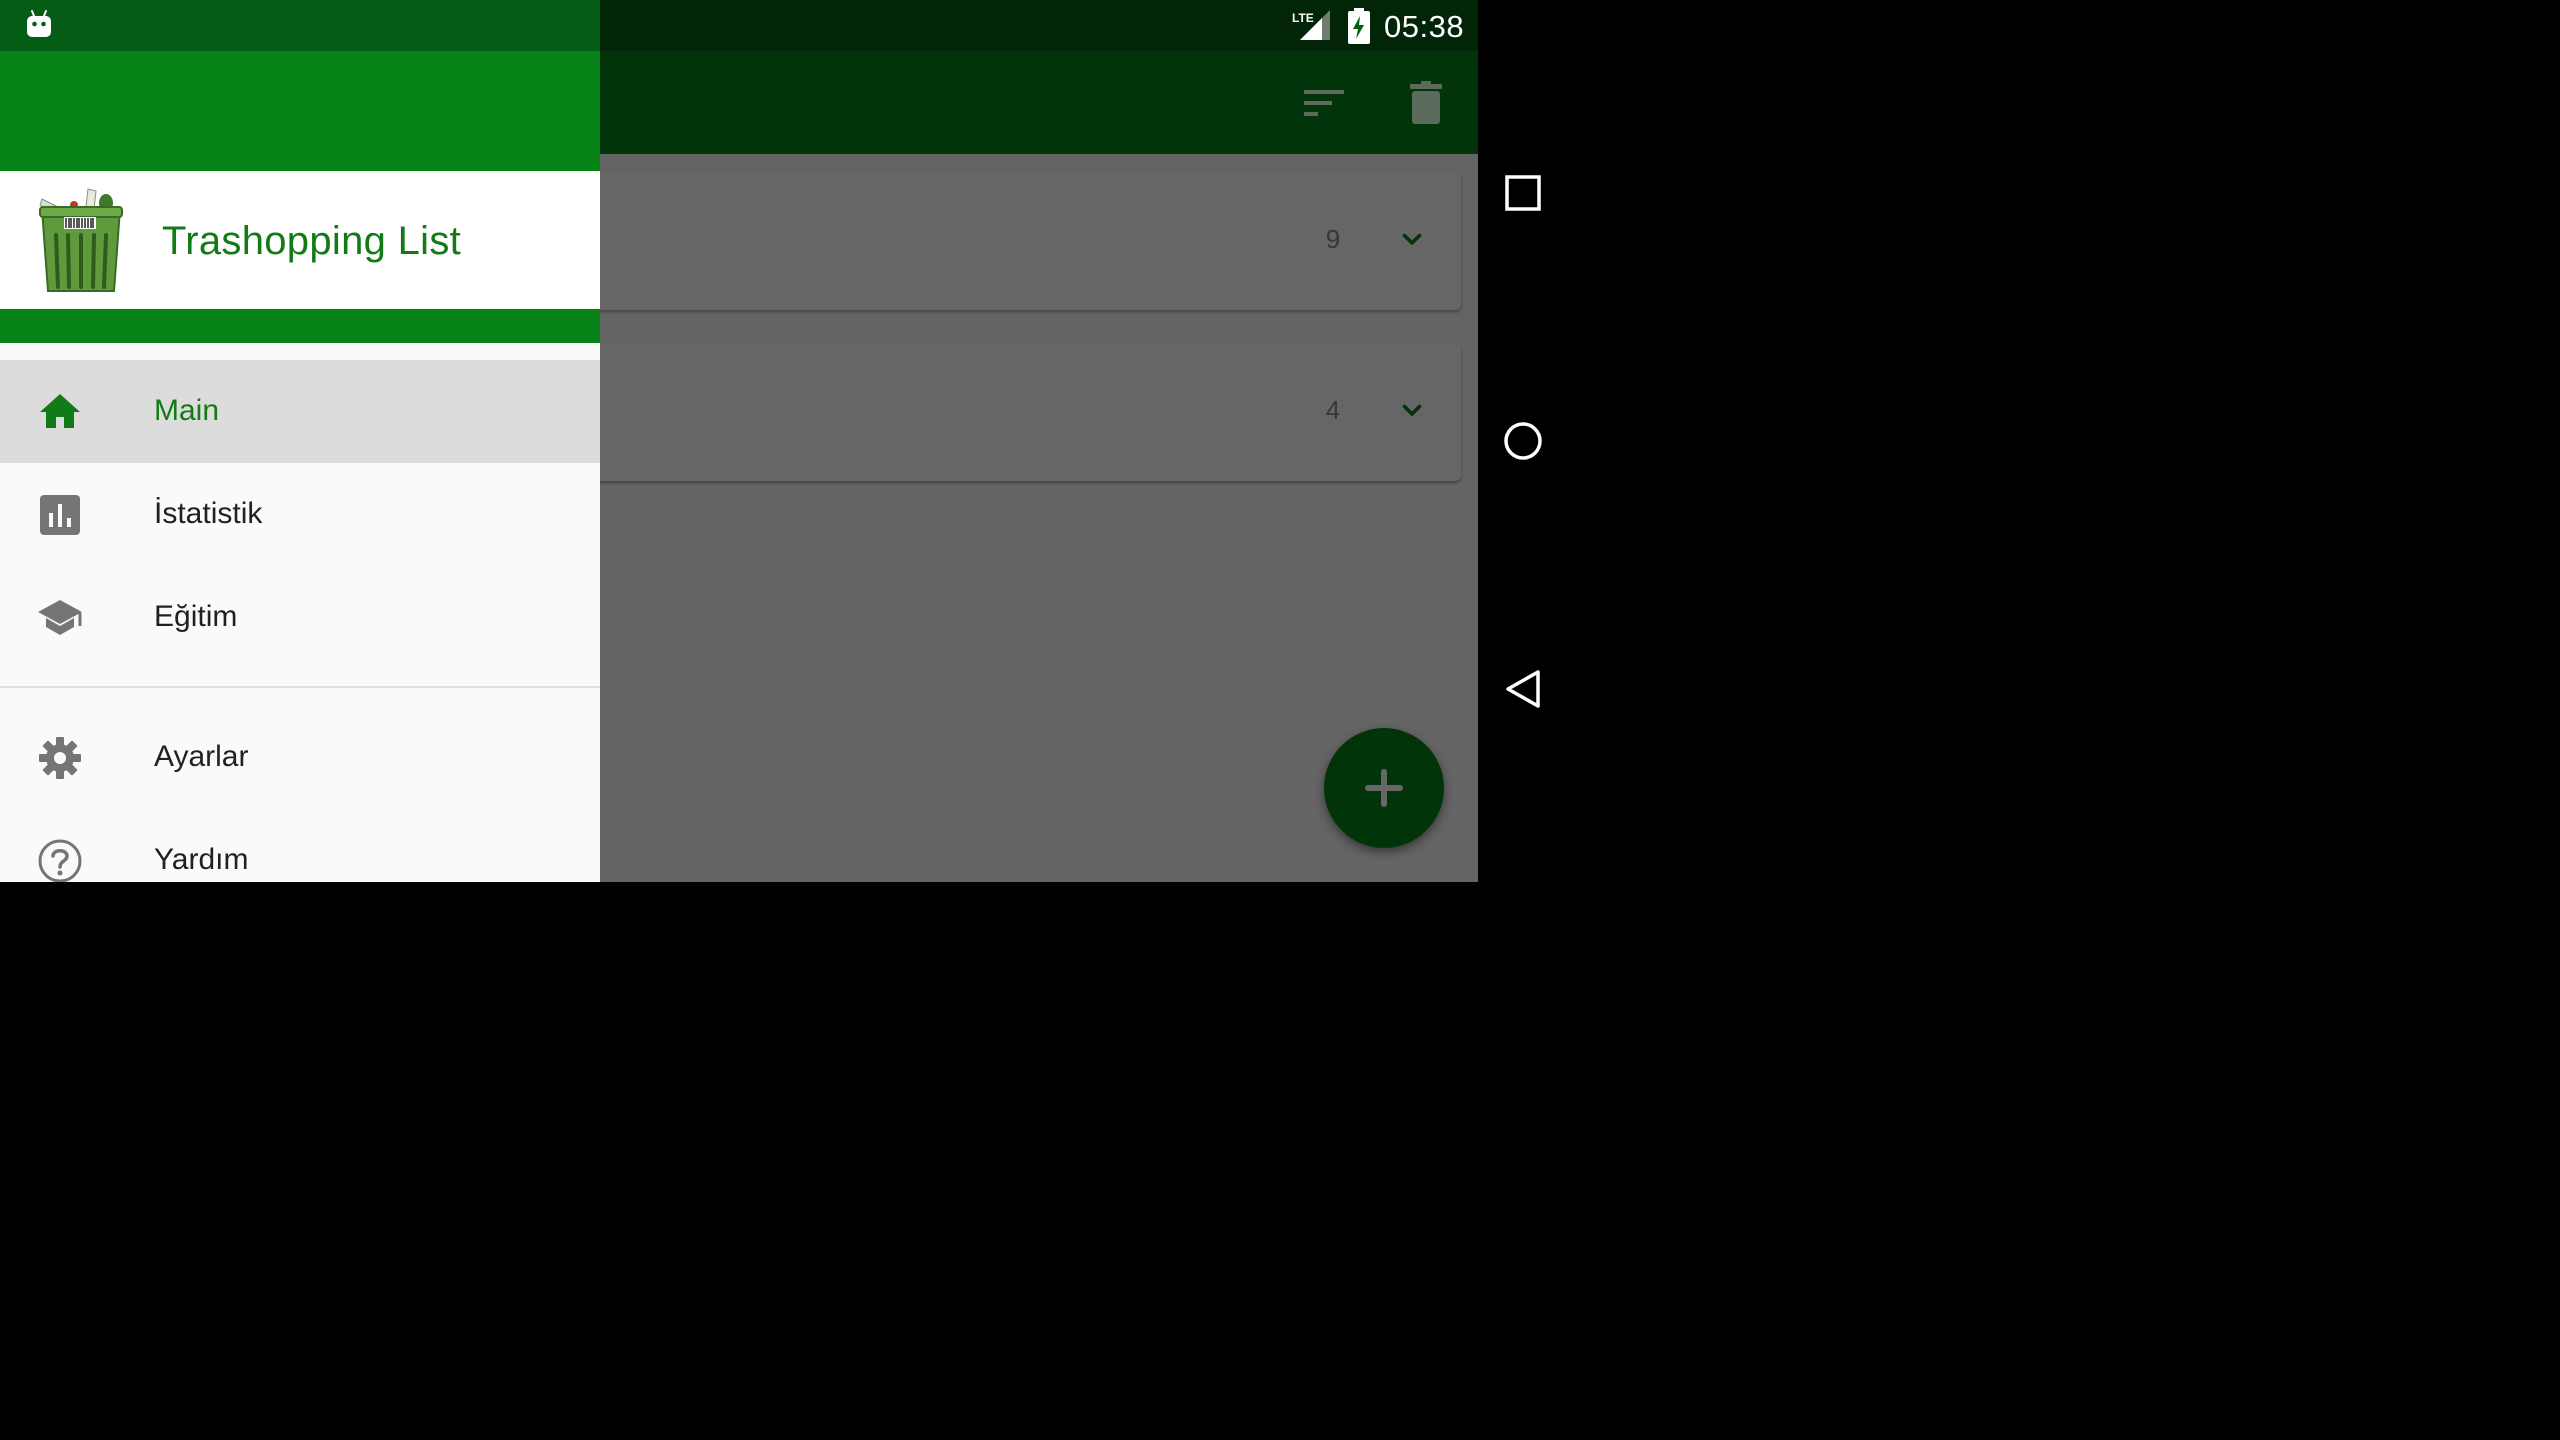 This screenshot has height=1440, width=2560. Describe the element at coordinates (60, 758) in the screenshot. I see `gear-icon` at that location.